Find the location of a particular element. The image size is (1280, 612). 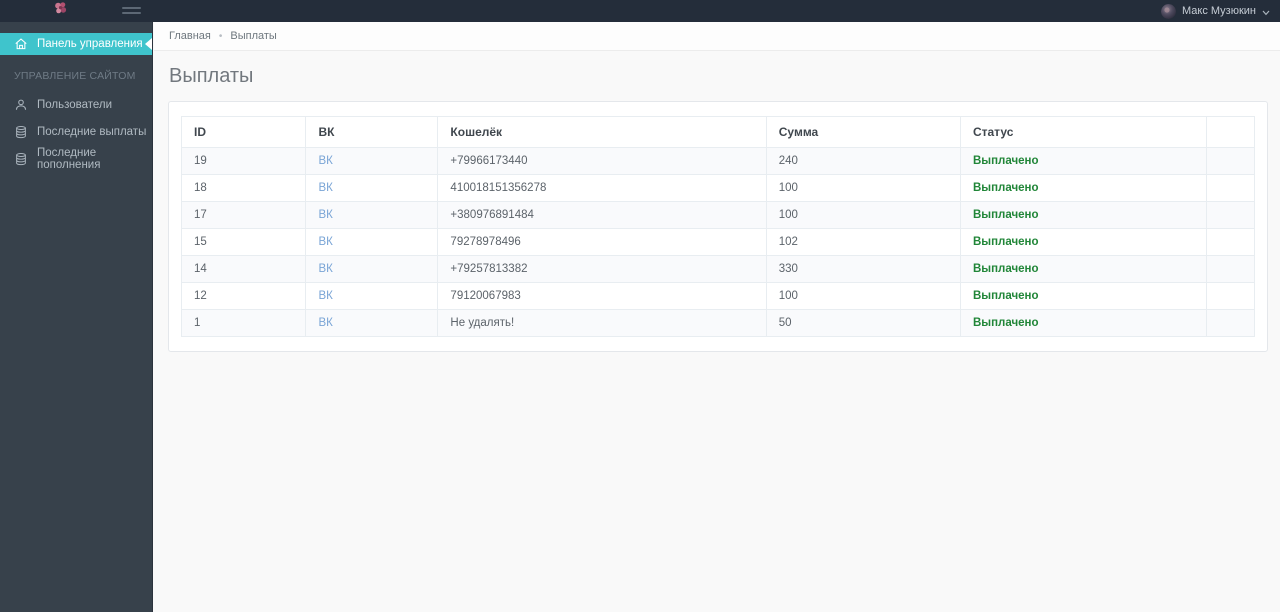

home-icon is located at coordinates (21, 44).